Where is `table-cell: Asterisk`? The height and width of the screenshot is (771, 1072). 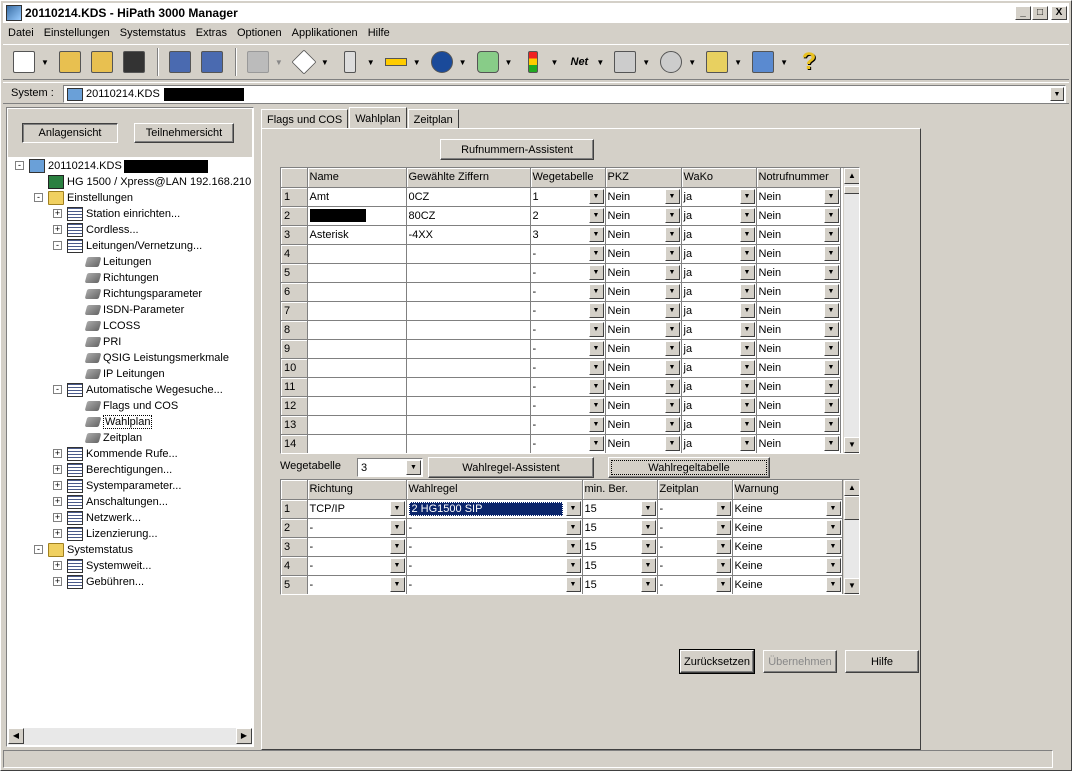
table-cell: Asterisk is located at coordinates (357, 235).